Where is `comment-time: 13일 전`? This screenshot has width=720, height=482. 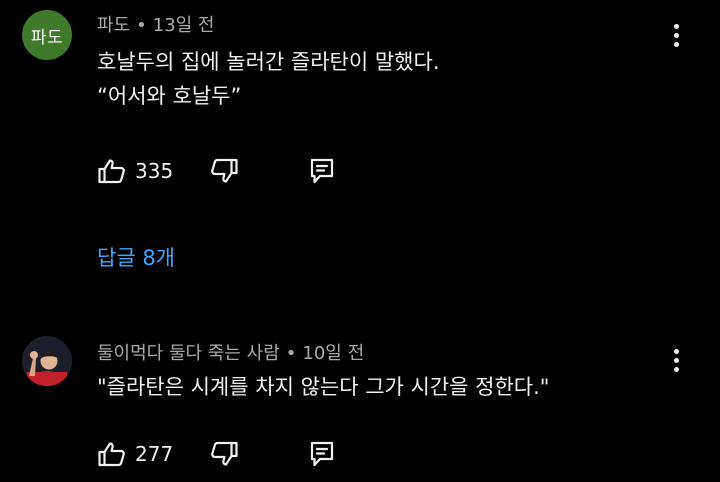
comment-time: 13일 전 is located at coordinates (184, 25).